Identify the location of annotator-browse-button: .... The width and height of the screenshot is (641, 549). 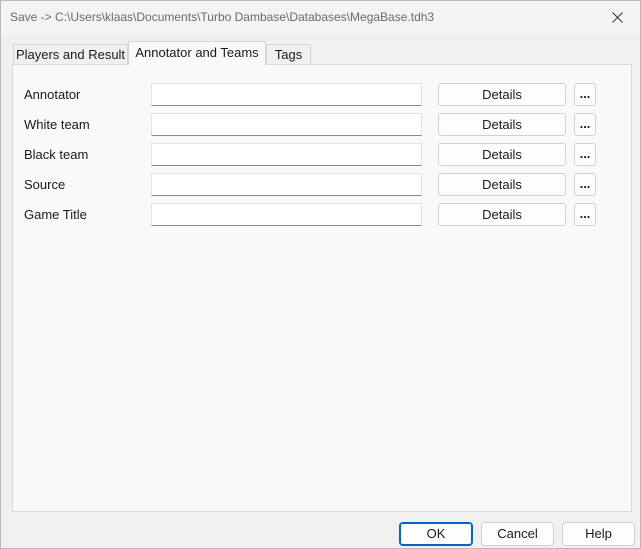
(585, 94).